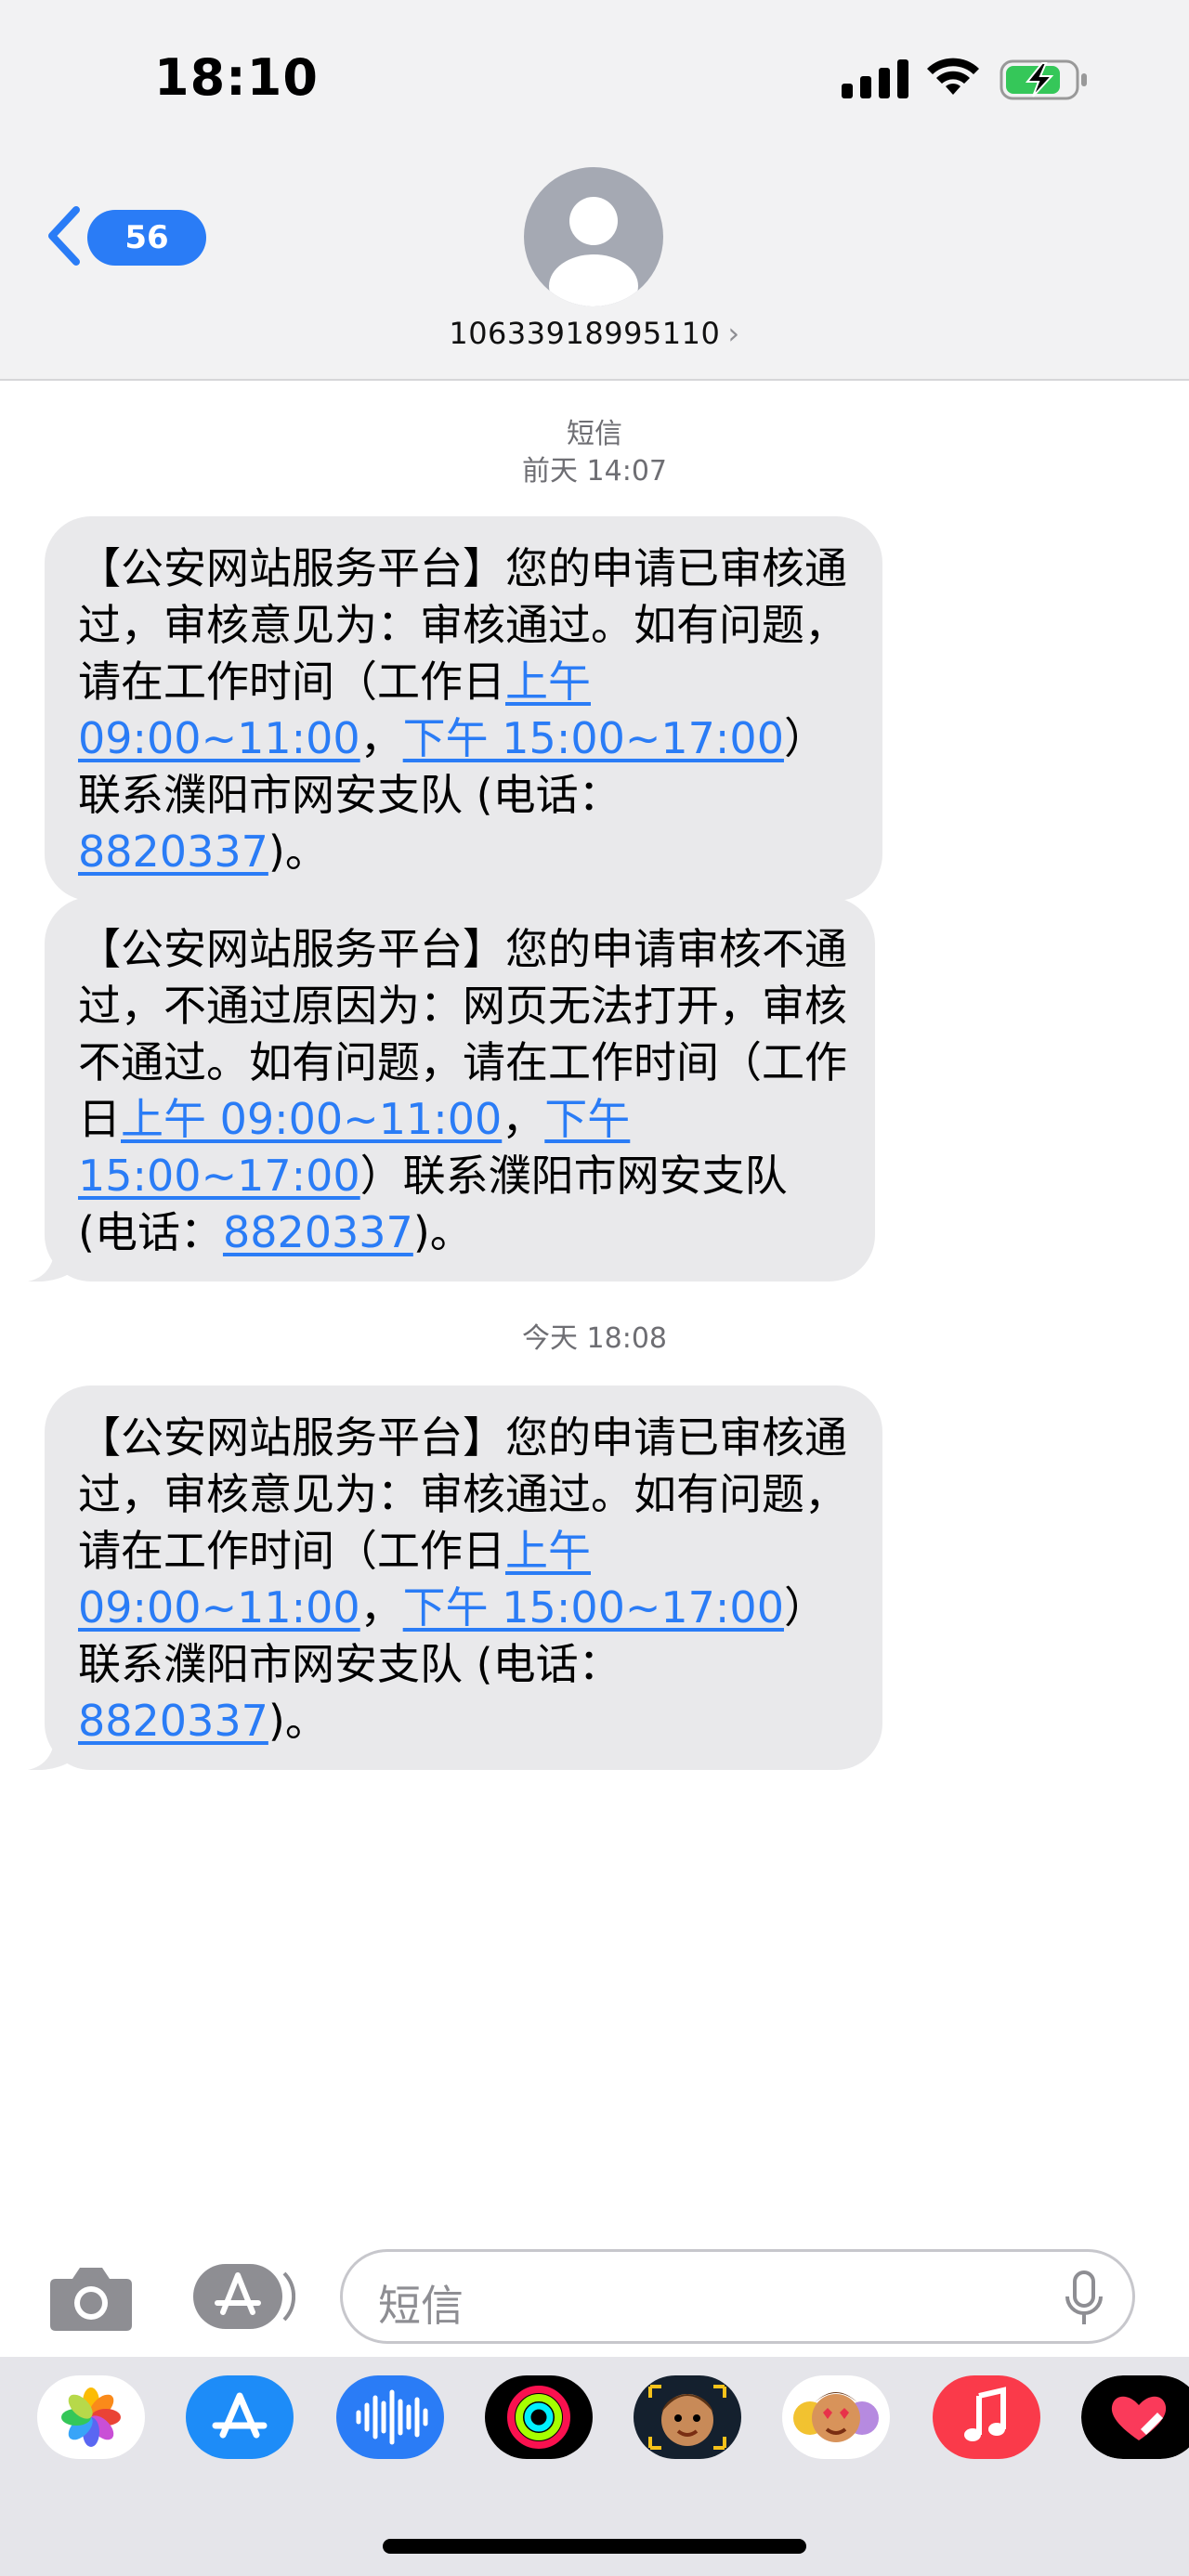 The width and height of the screenshot is (1189, 2576). I want to click on timestamp: 前天 14:07, so click(594, 472).